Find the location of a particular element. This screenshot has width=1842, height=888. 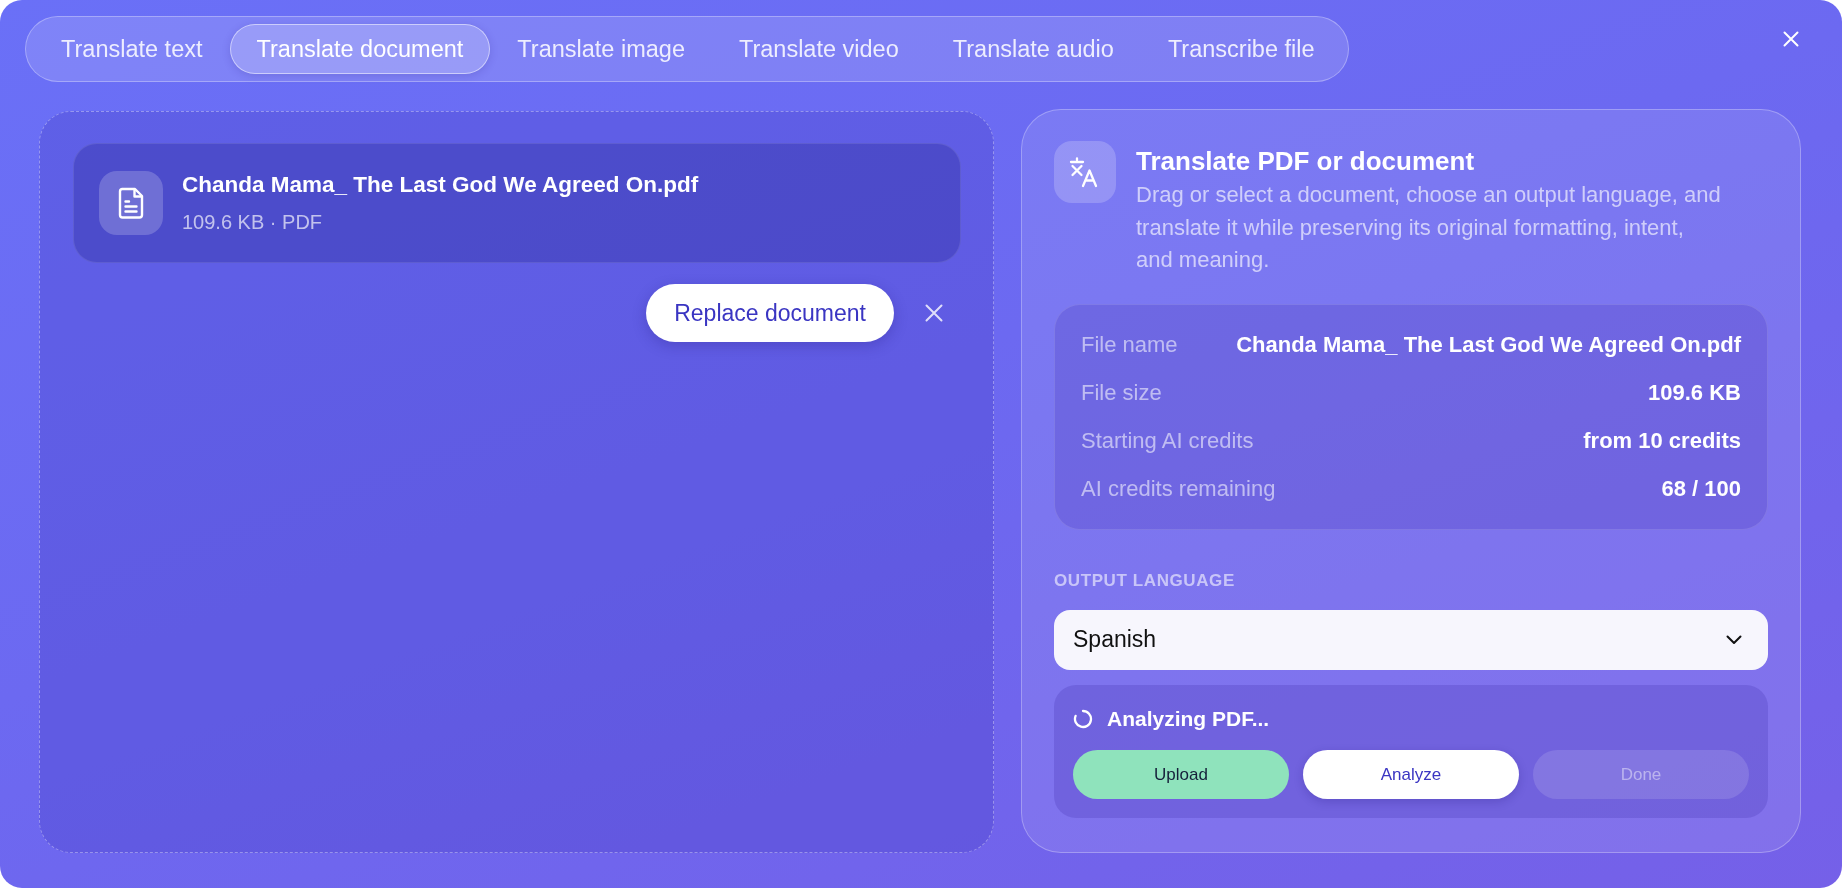

panel-title: Translate PDF or document is located at coordinates (1306, 161).